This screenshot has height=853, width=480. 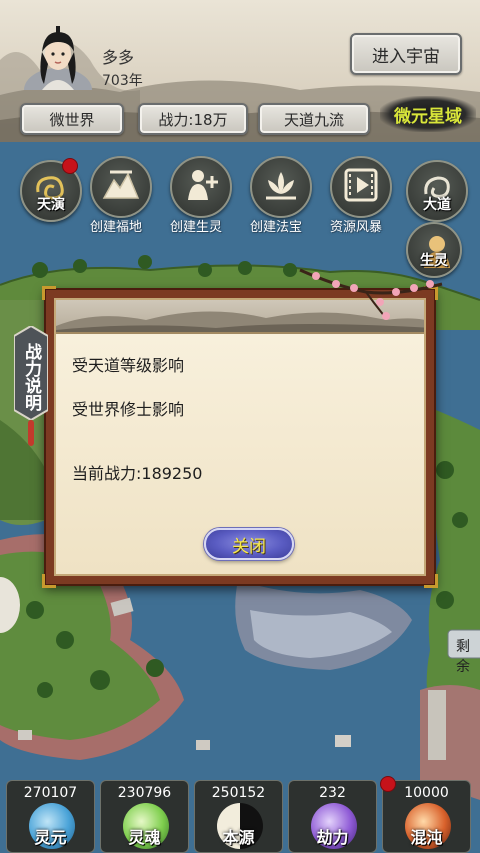 What do you see at coordinates (31, 433) in the screenshot?
I see `tassel-icon` at bounding box center [31, 433].